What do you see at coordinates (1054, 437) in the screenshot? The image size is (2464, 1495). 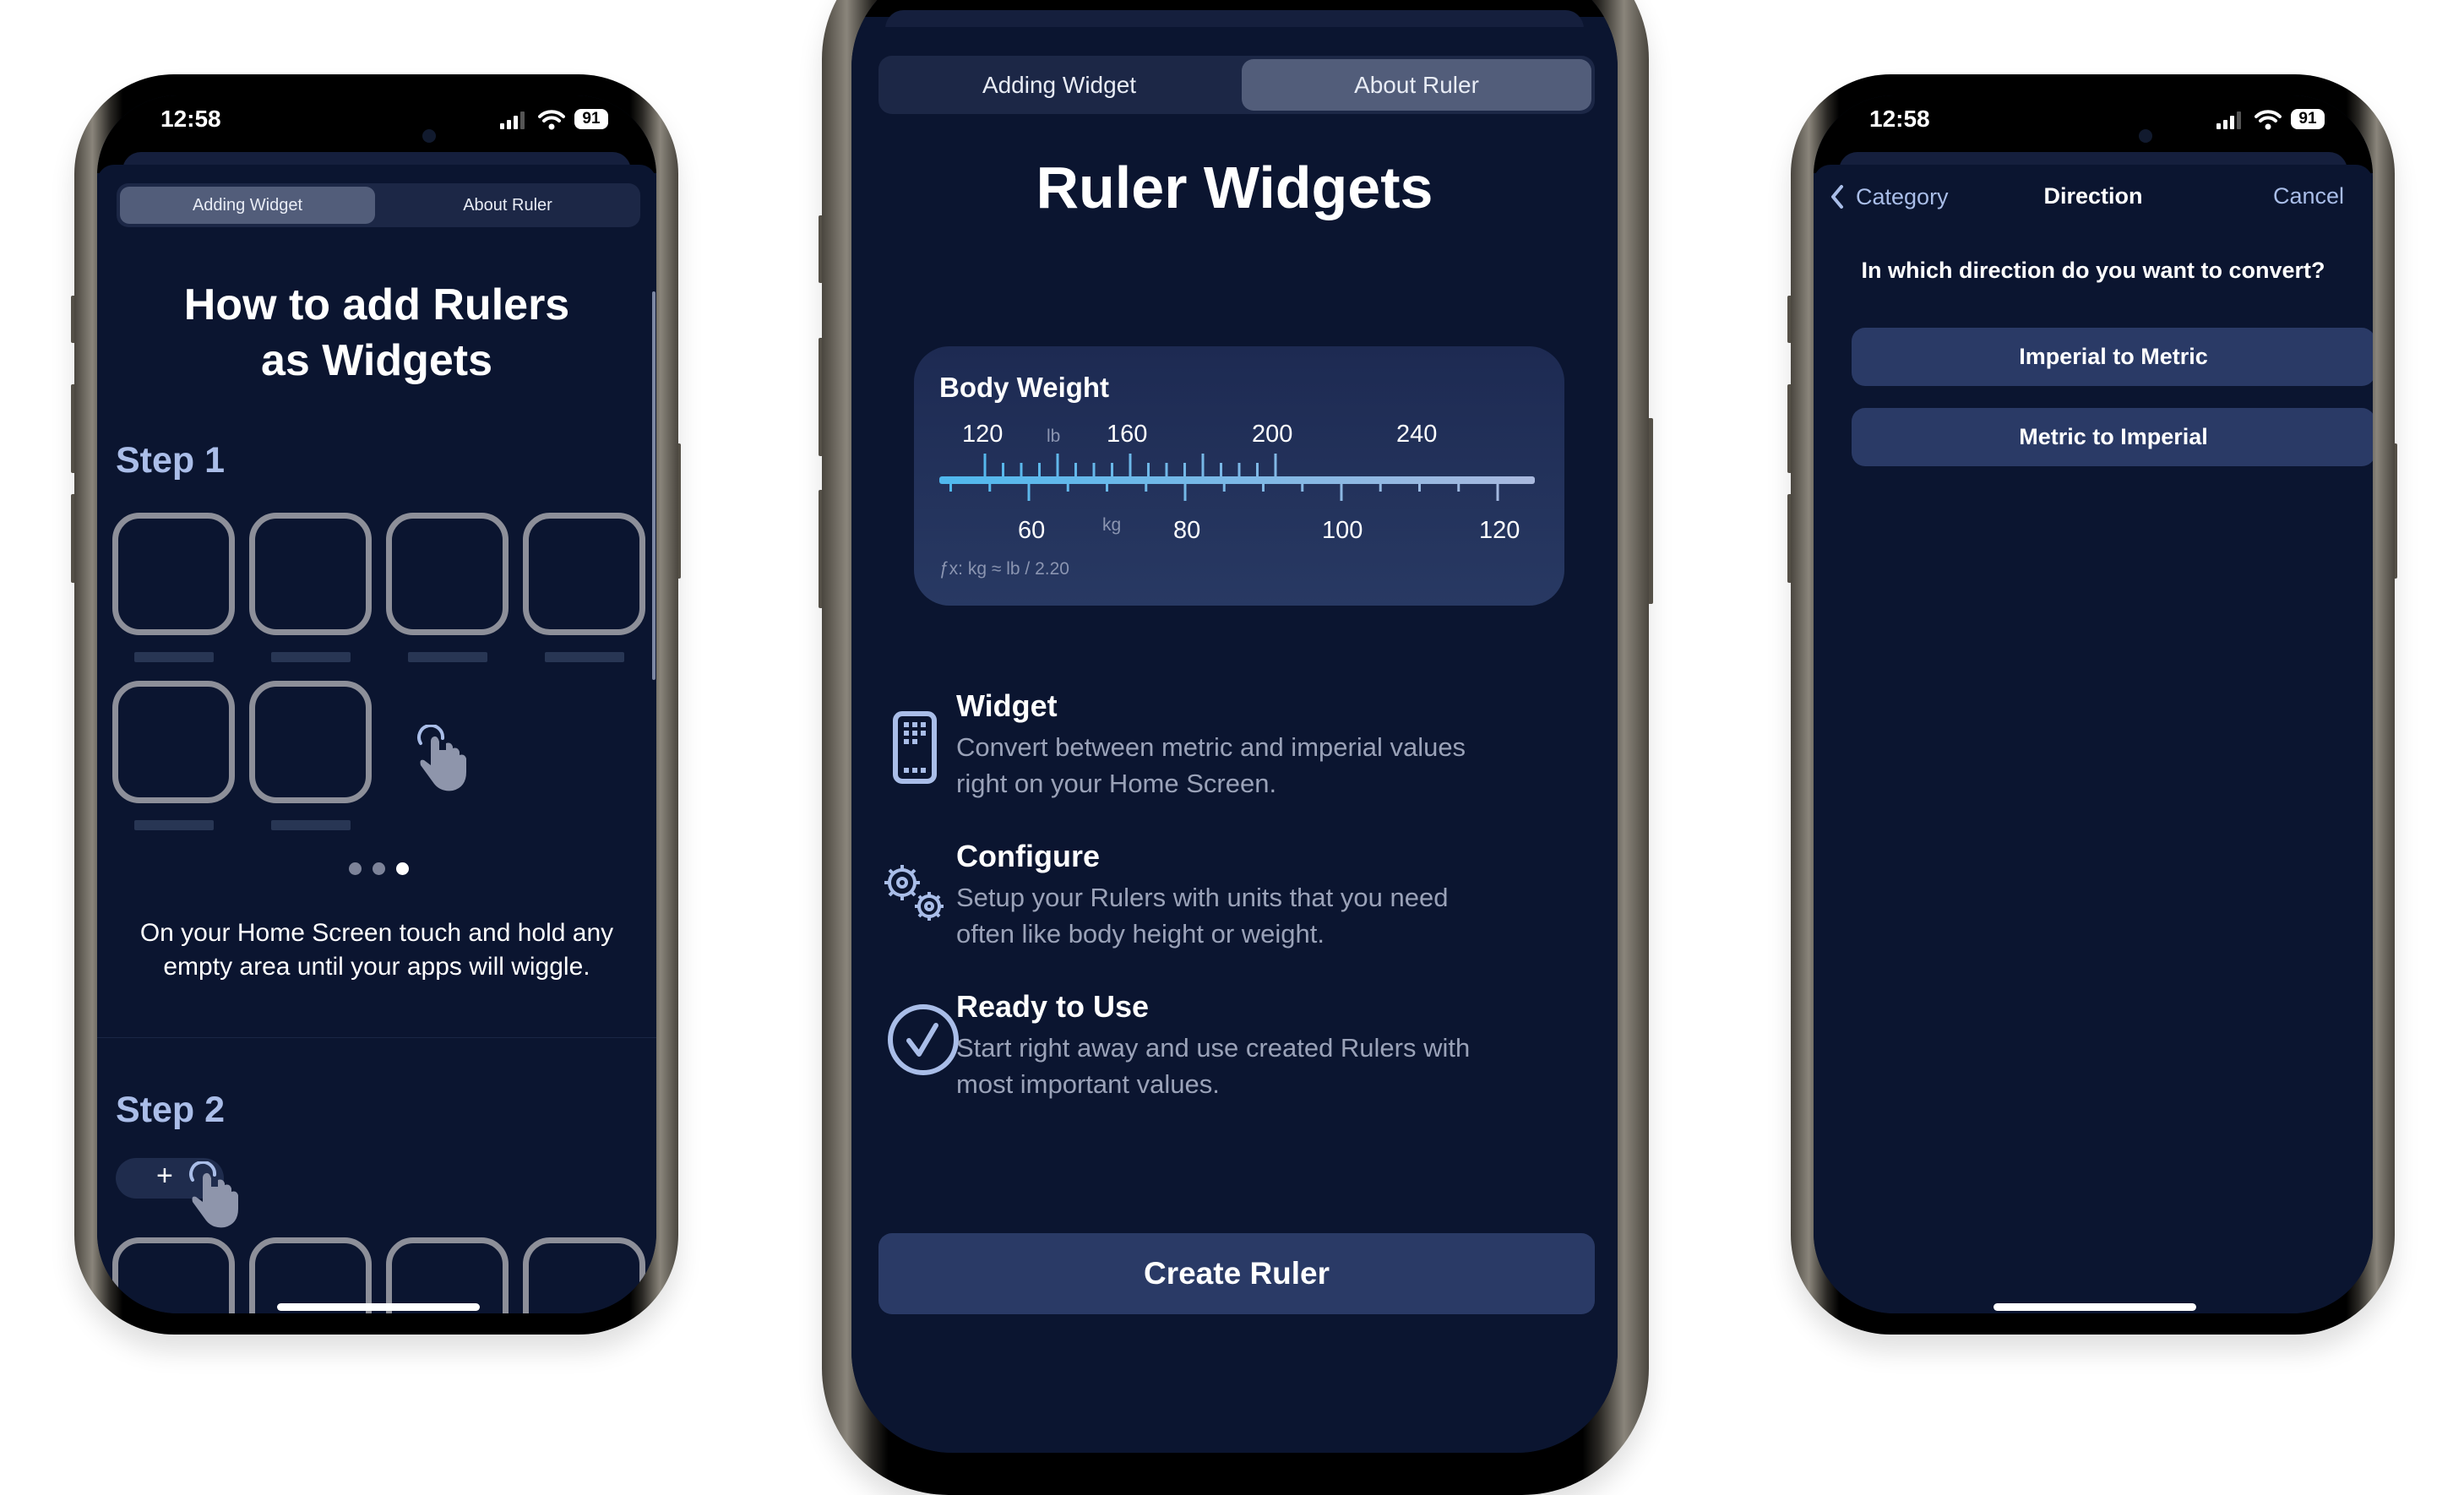 I see `lb-unit: lb` at bounding box center [1054, 437].